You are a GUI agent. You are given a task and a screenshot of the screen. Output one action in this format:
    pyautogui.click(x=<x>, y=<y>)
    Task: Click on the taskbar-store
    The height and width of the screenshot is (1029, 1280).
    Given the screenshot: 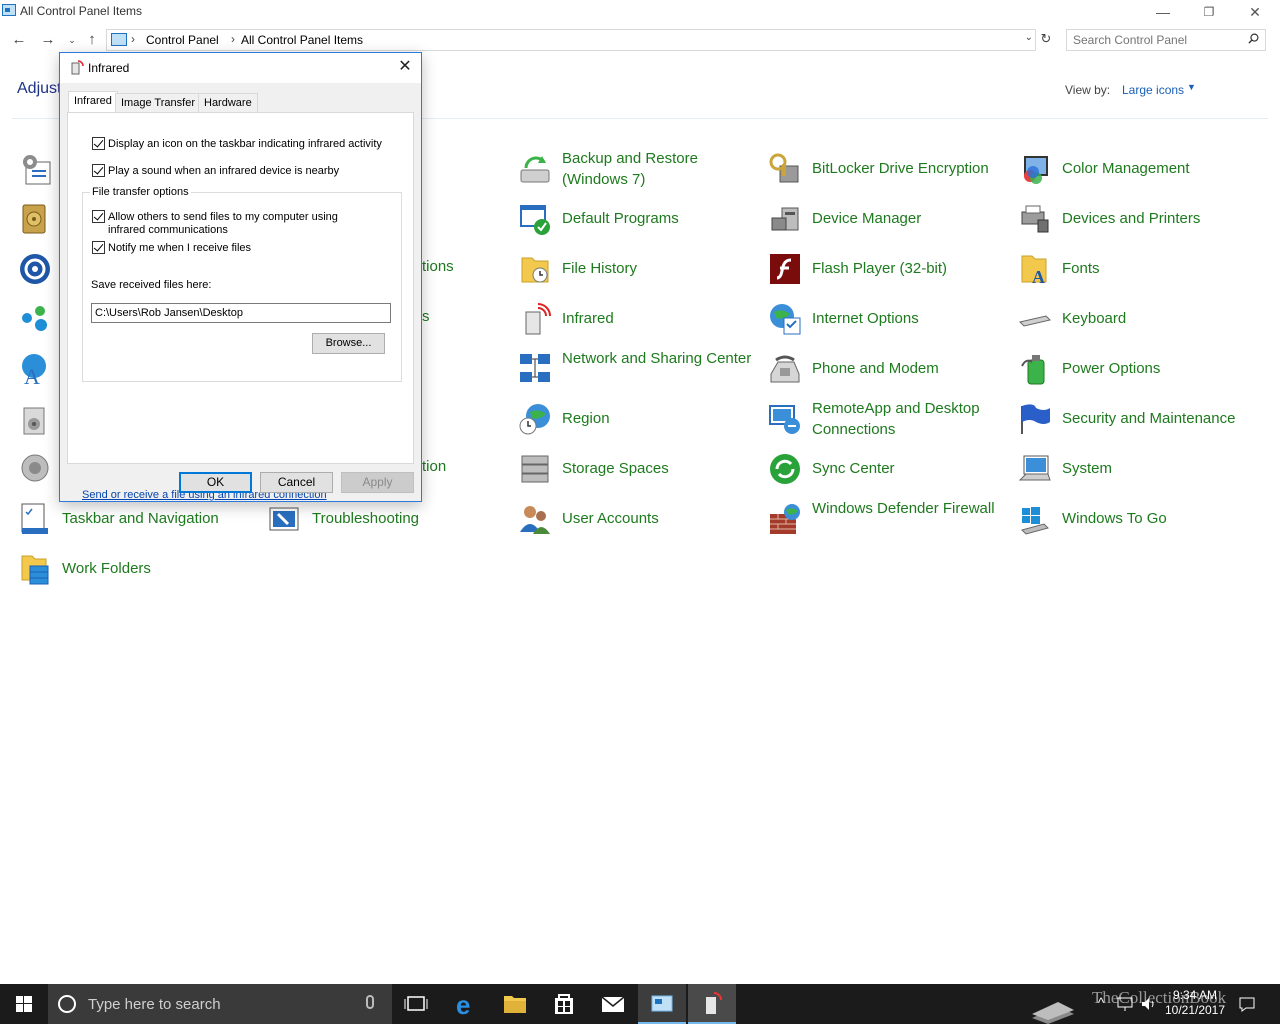 What is the action you would take?
    pyautogui.click(x=564, y=1004)
    